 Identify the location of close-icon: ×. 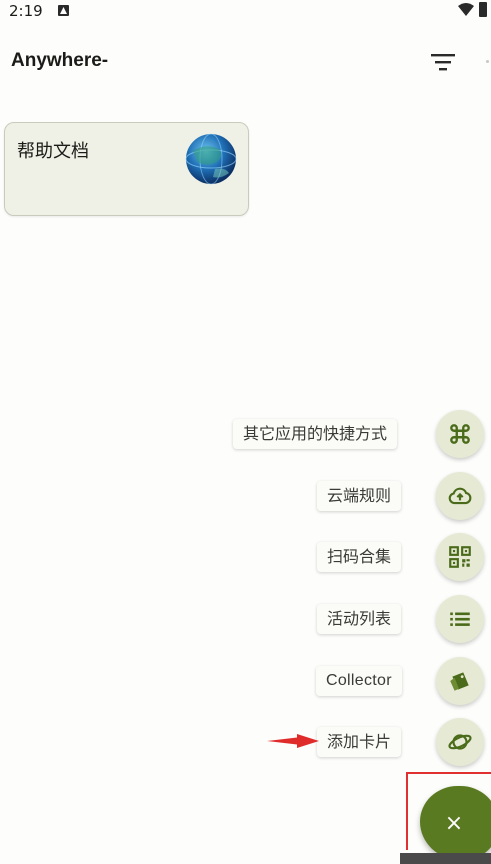
(454, 823).